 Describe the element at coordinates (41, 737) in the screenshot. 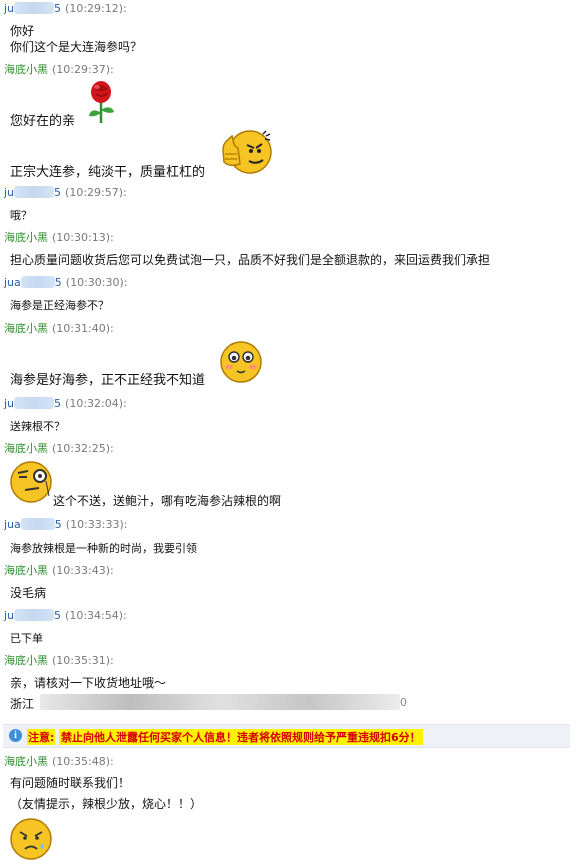

I see `notice-label: 注意:` at that location.